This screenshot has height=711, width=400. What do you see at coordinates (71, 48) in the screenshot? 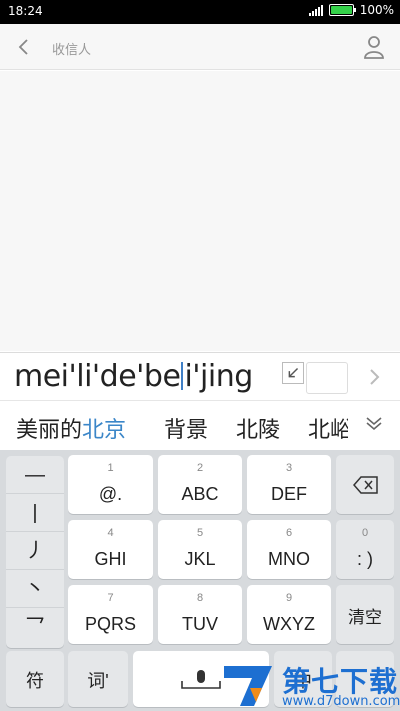
I see `recipient-field: 收信人` at bounding box center [71, 48].